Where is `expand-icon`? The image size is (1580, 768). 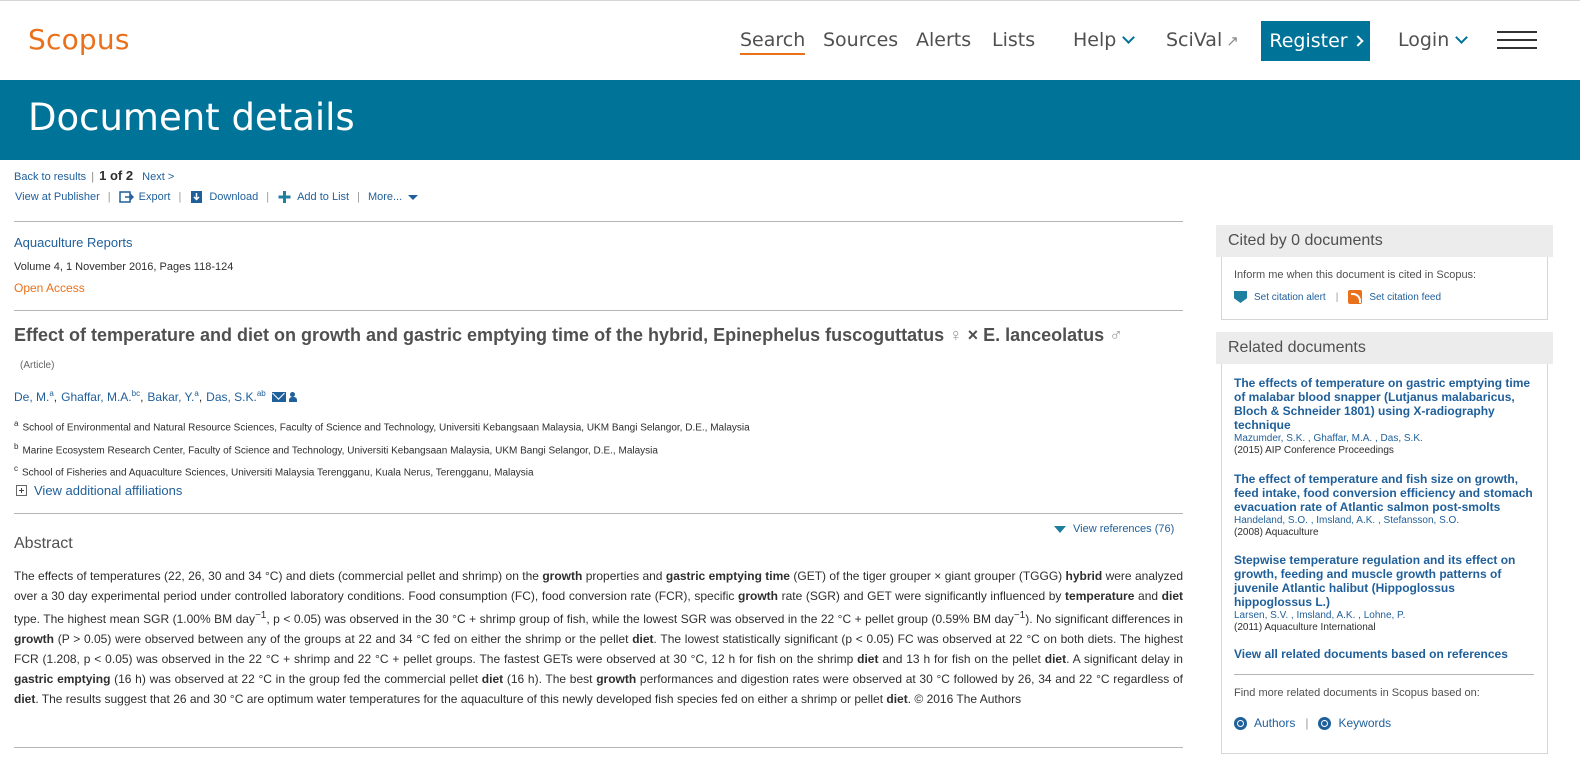 expand-icon is located at coordinates (21, 490).